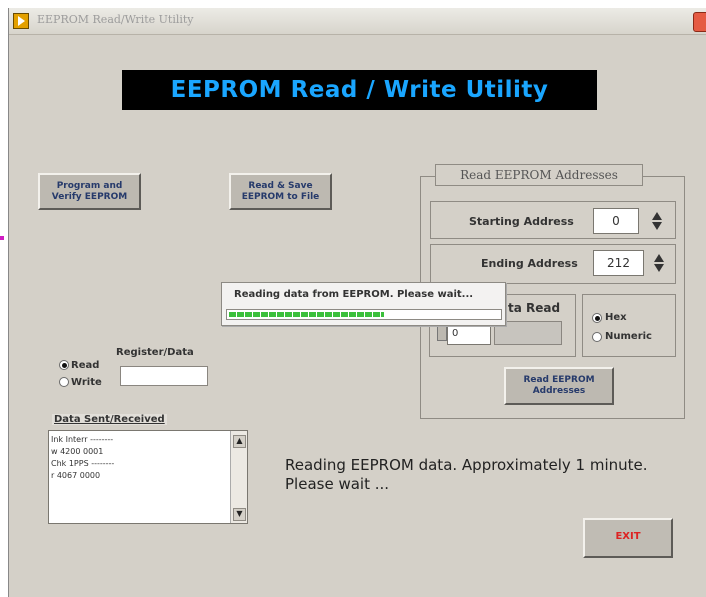  What do you see at coordinates (85, 365) in the screenshot?
I see `read-label: Read` at bounding box center [85, 365].